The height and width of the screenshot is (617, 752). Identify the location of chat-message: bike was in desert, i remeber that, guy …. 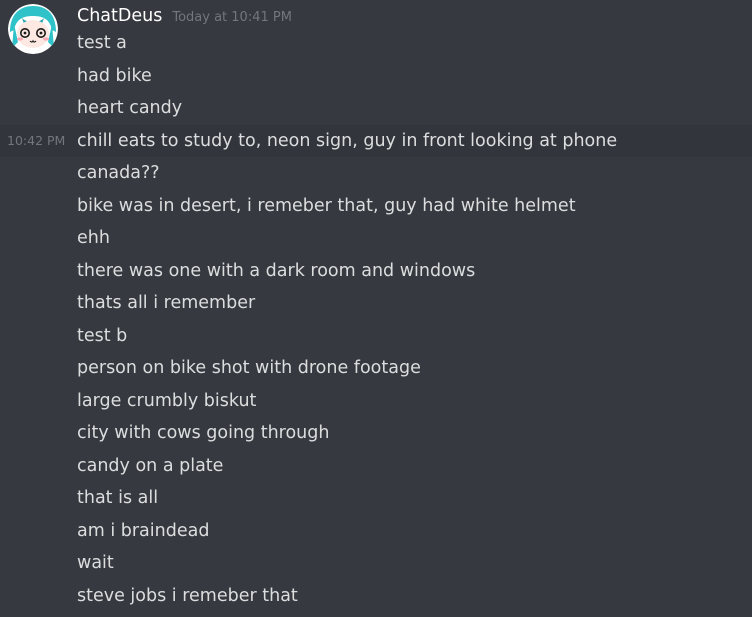
(376, 206).